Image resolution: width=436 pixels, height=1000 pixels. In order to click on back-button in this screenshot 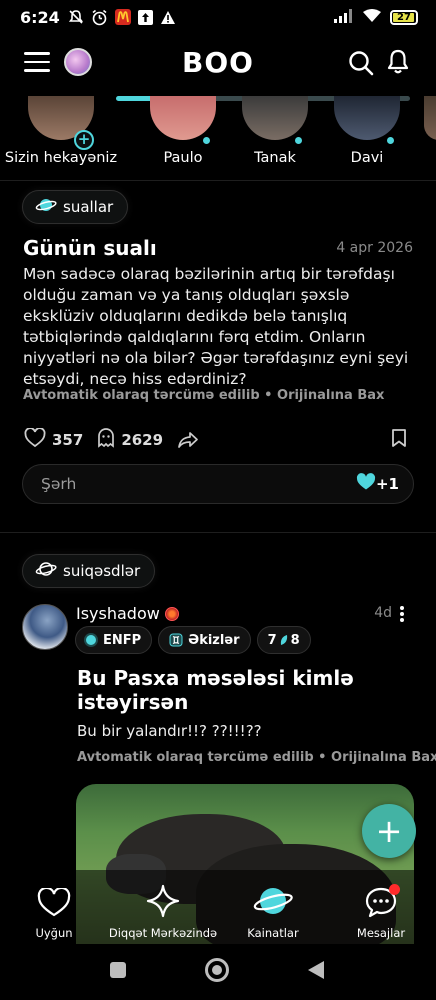, I will do `click(316, 970)`.